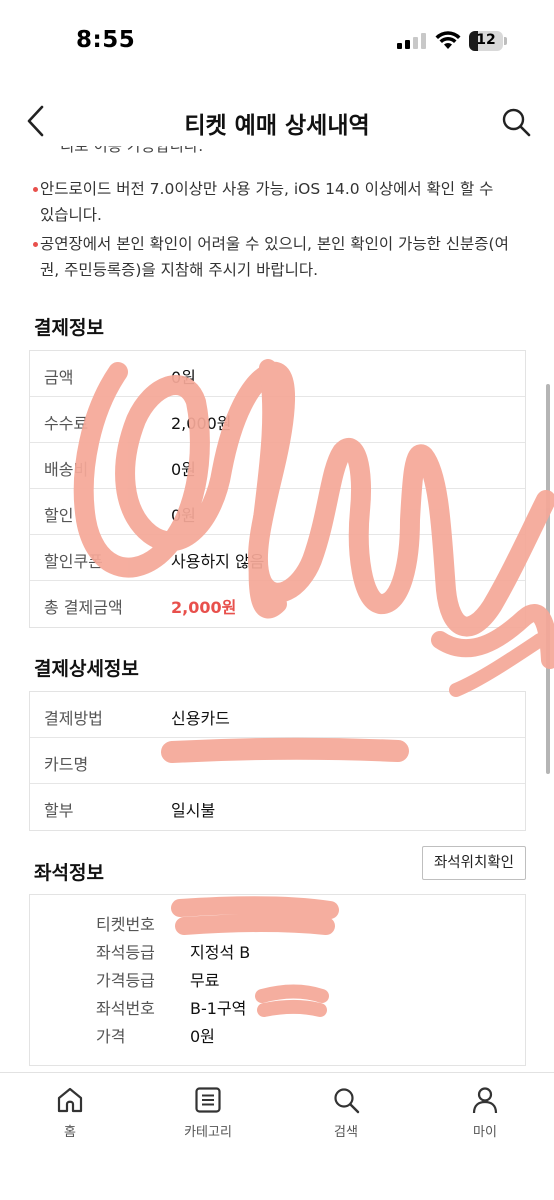 This screenshot has height=1200, width=554. Describe the element at coordinates (346, 1132) in the screenshot. I see `tab-label: 검색` at that location.